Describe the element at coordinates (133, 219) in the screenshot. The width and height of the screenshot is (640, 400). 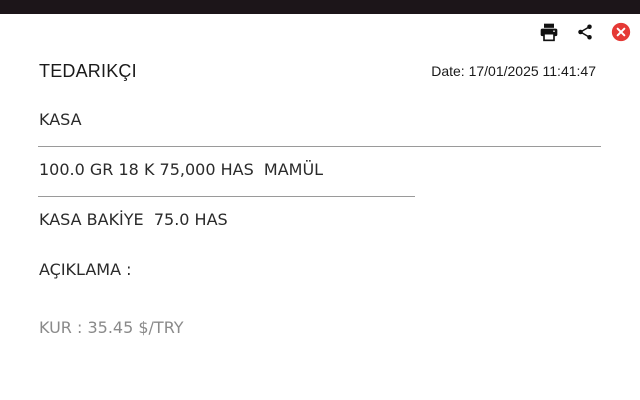
I see `balance-line: KASA BAKİYE 75.0 HAS` at that location.